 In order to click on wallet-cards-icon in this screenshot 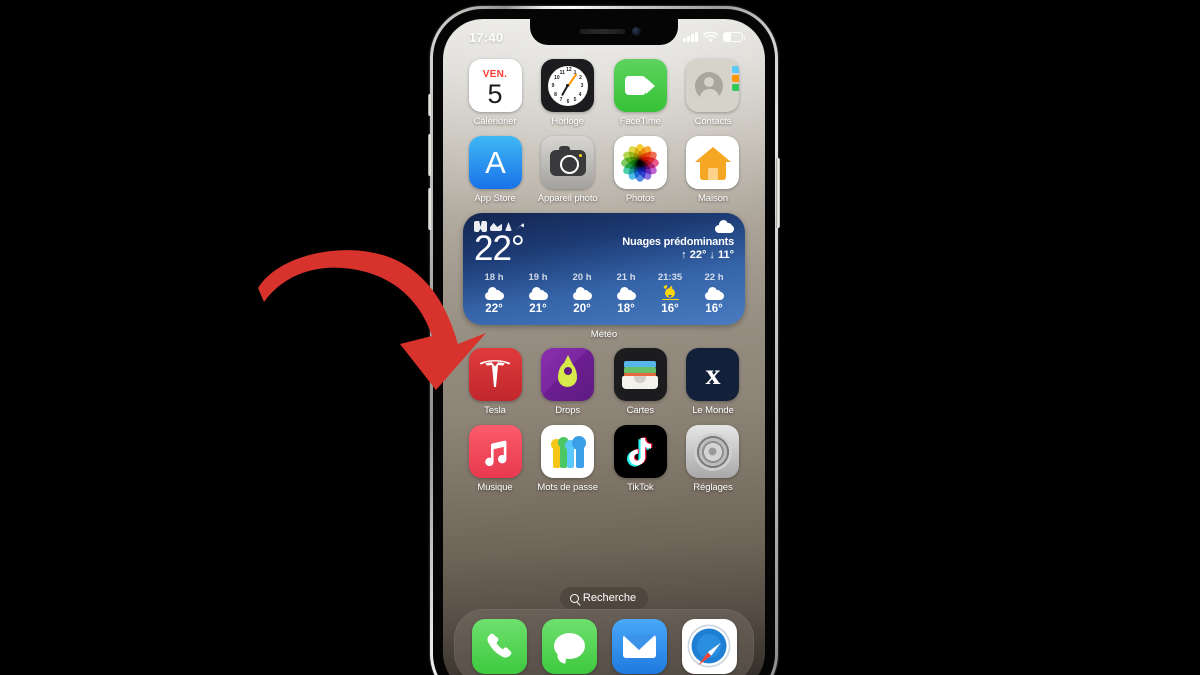, I will do `click(640, 374)`.